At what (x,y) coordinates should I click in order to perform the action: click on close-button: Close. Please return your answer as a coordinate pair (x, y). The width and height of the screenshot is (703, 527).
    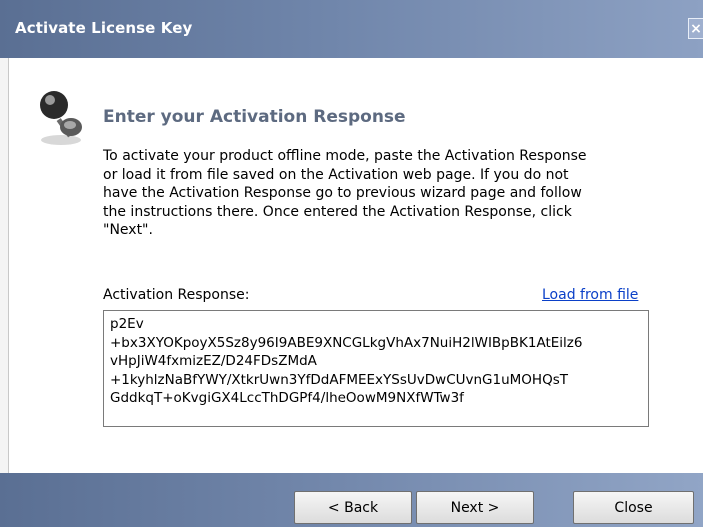
    Looking at the image, I should click on (633, 507).